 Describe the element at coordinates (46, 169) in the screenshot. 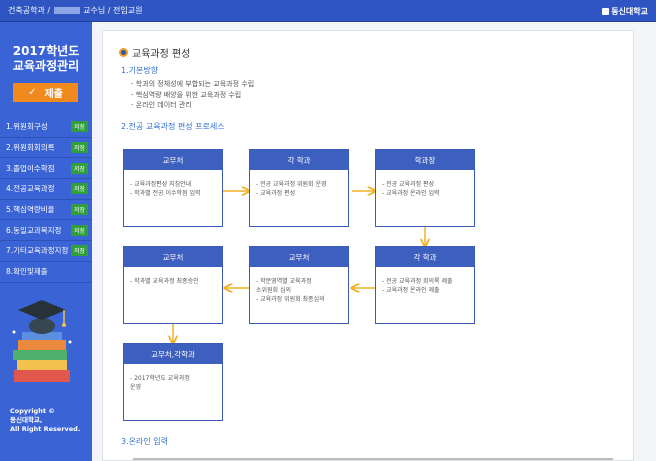

I see `sidebar-item-graduation-credits: 3.졸업이수학점 저장` at that location.